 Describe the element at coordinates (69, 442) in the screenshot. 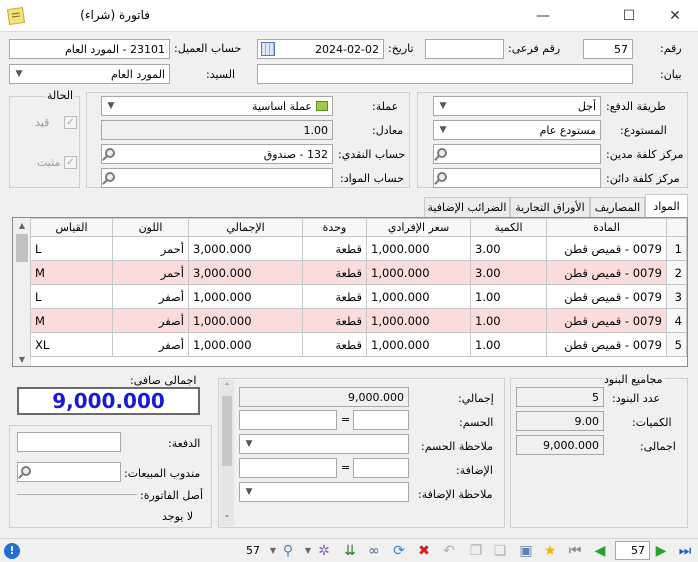

I see `payment-field` at that location.